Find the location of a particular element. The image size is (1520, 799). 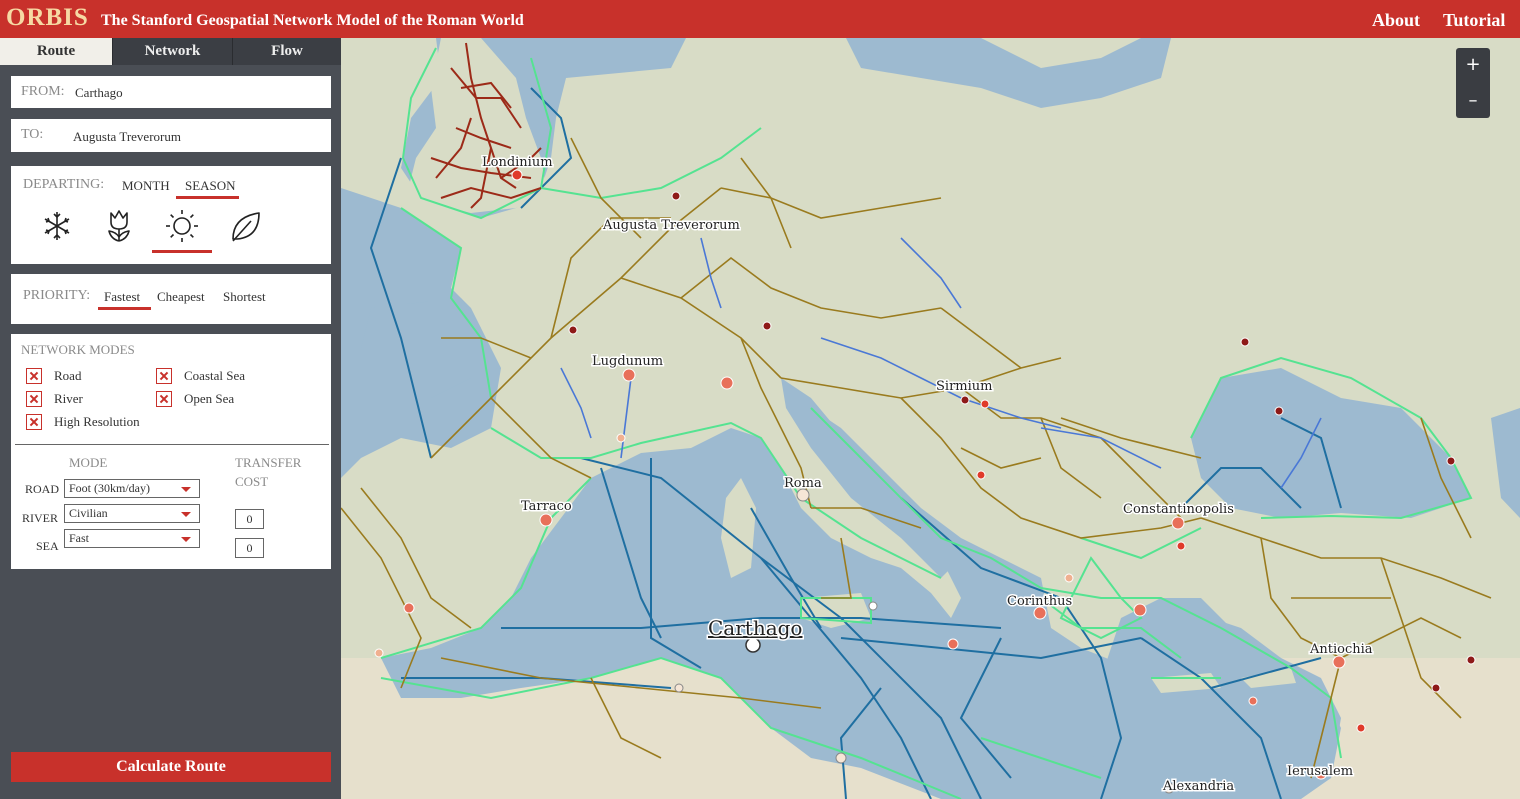

road-checkbox is located at coordinates (34, 376).